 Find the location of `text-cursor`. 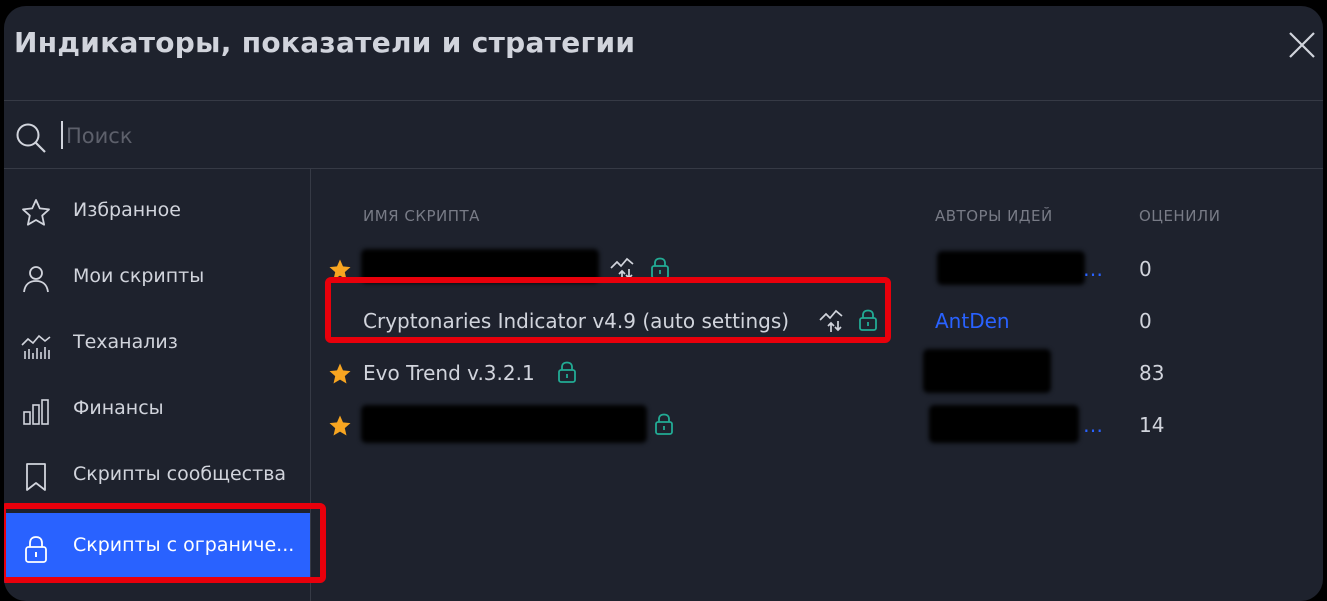

text-cursor is located at coordinates (62, 135).